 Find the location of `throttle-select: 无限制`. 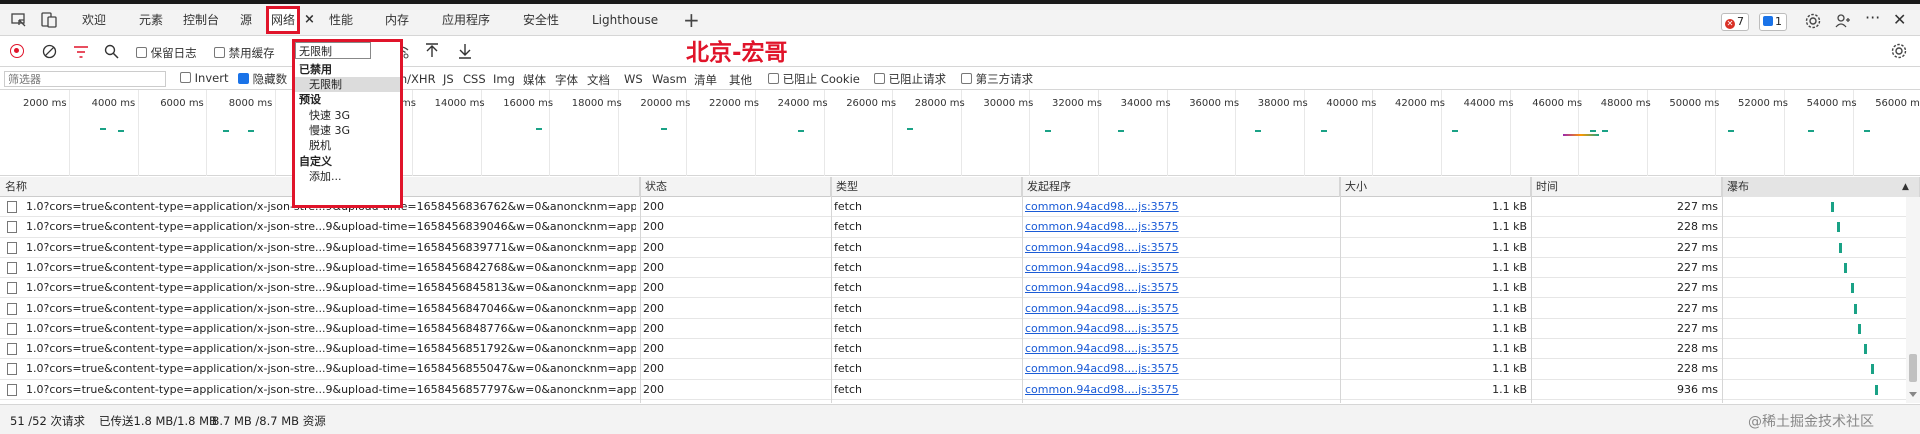

throttle-select: 无限制 is located at coordinates (333, 50).